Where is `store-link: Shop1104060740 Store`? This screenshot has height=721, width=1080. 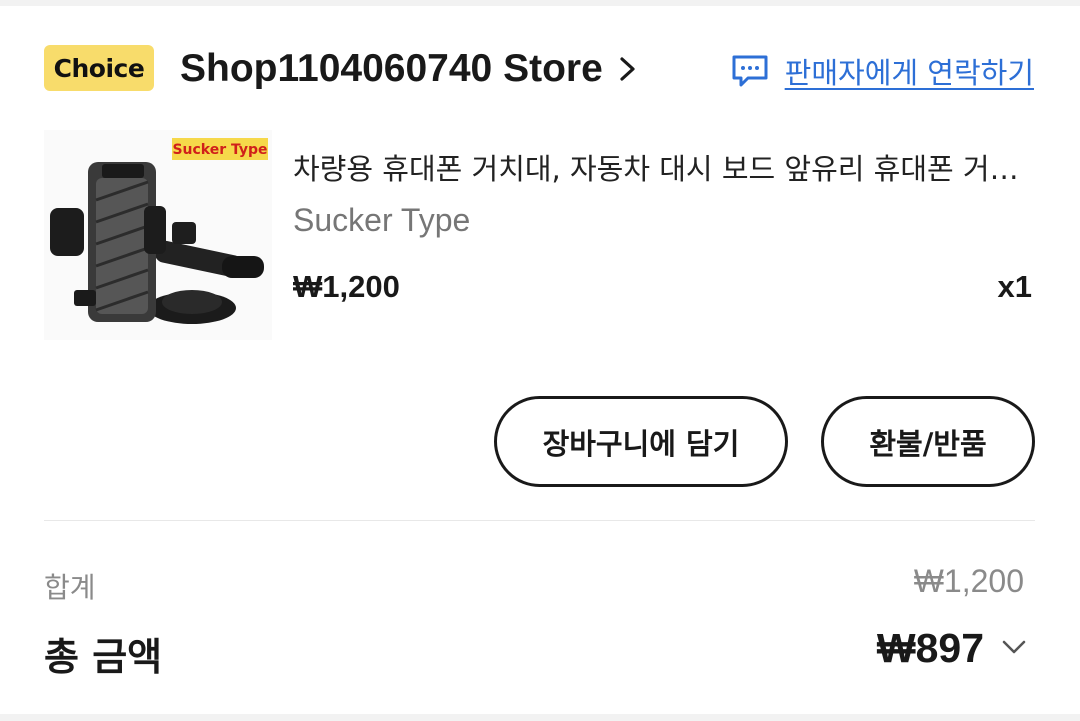
store-link: Shop1104060740 Store is located at coordinates (409, 69).